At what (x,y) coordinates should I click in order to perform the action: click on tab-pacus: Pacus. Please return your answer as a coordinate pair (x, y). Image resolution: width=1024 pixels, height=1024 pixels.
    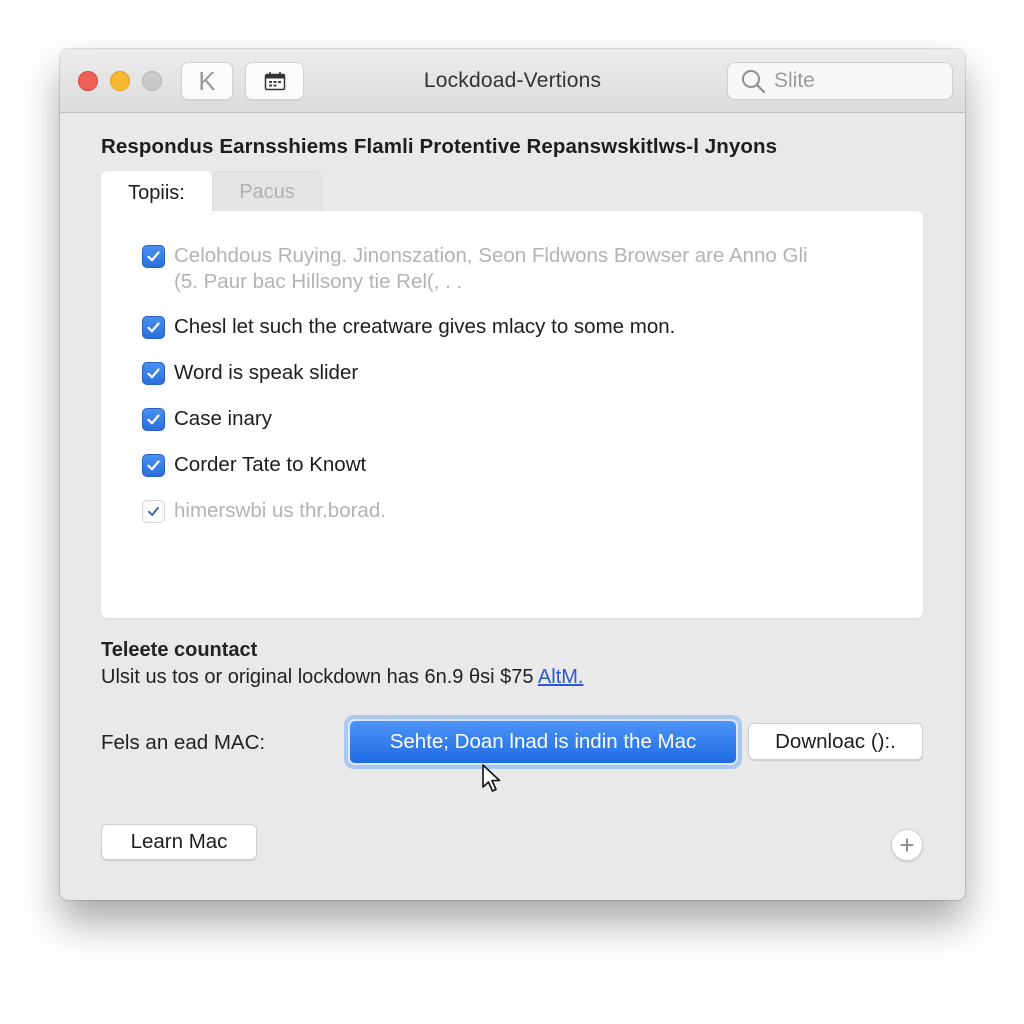
    Looking at the image, I should click on (267, 191).